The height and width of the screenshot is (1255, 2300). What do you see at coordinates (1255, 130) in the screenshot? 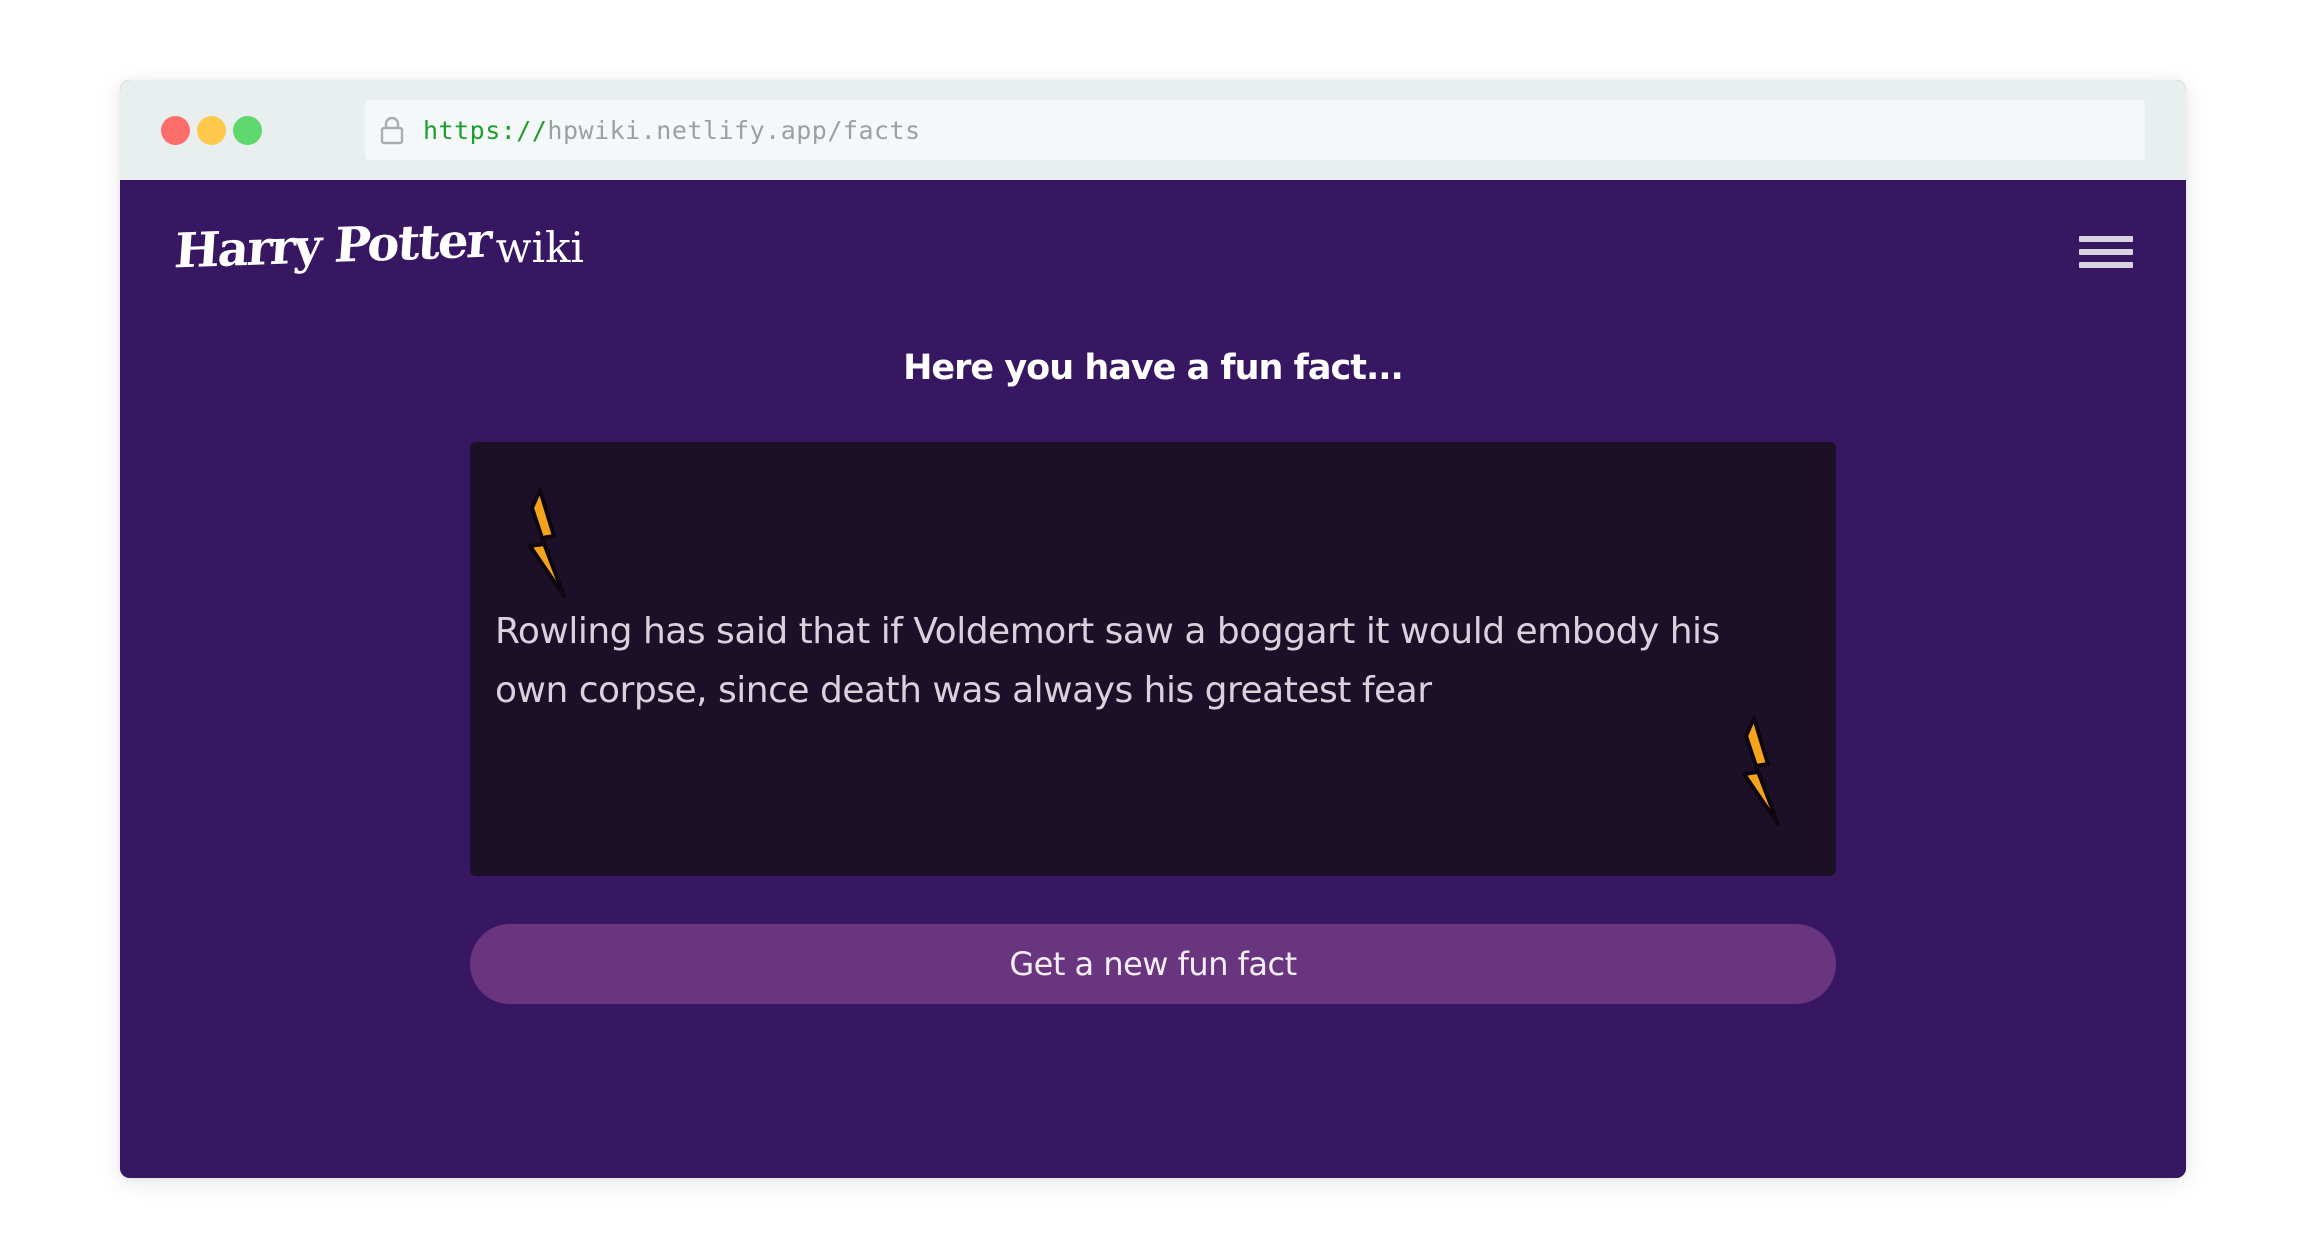
I see `address-bar: https://hpwiki.netlify.app/facts` at bounding box center [1255, 130].